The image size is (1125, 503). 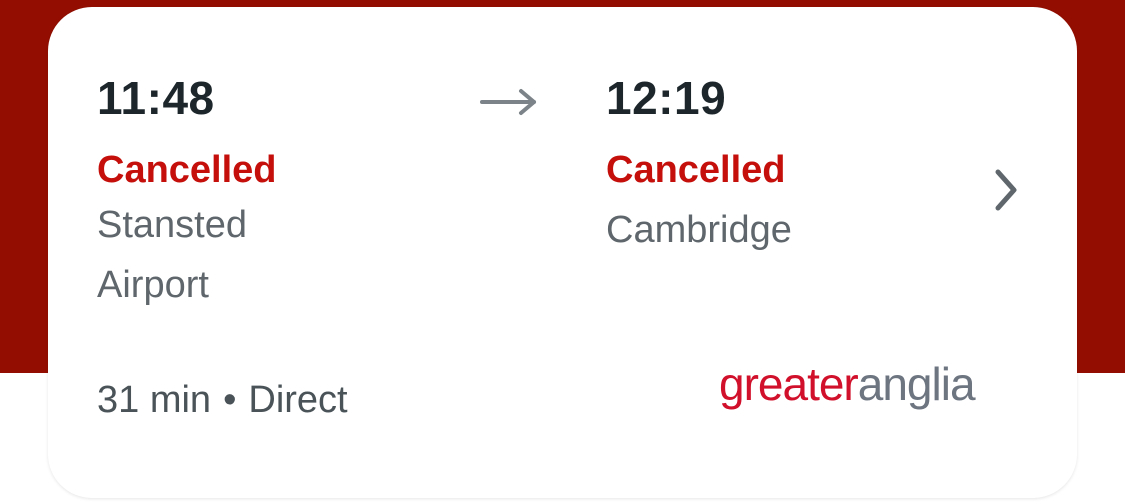 I want to click on operator-logo: greateranglia, so click(x=847, y=384).